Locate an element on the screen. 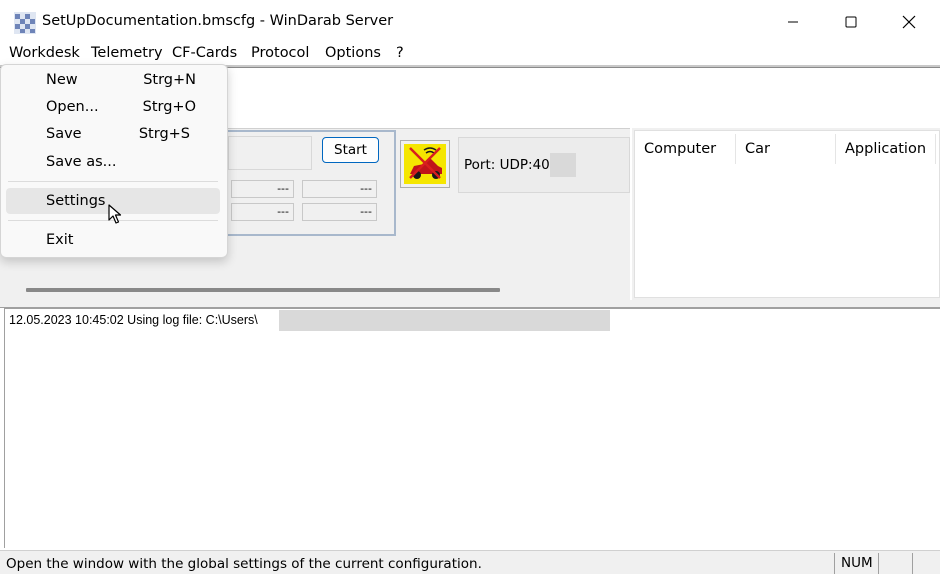  maximize-button is located at coordinates (851, 22).